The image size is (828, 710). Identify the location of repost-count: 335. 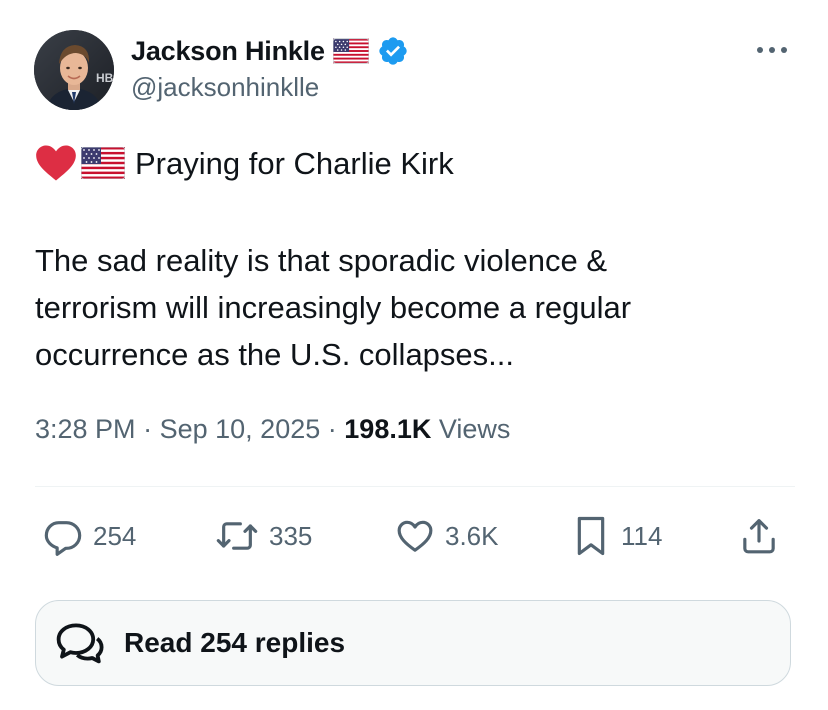
(291, 535).